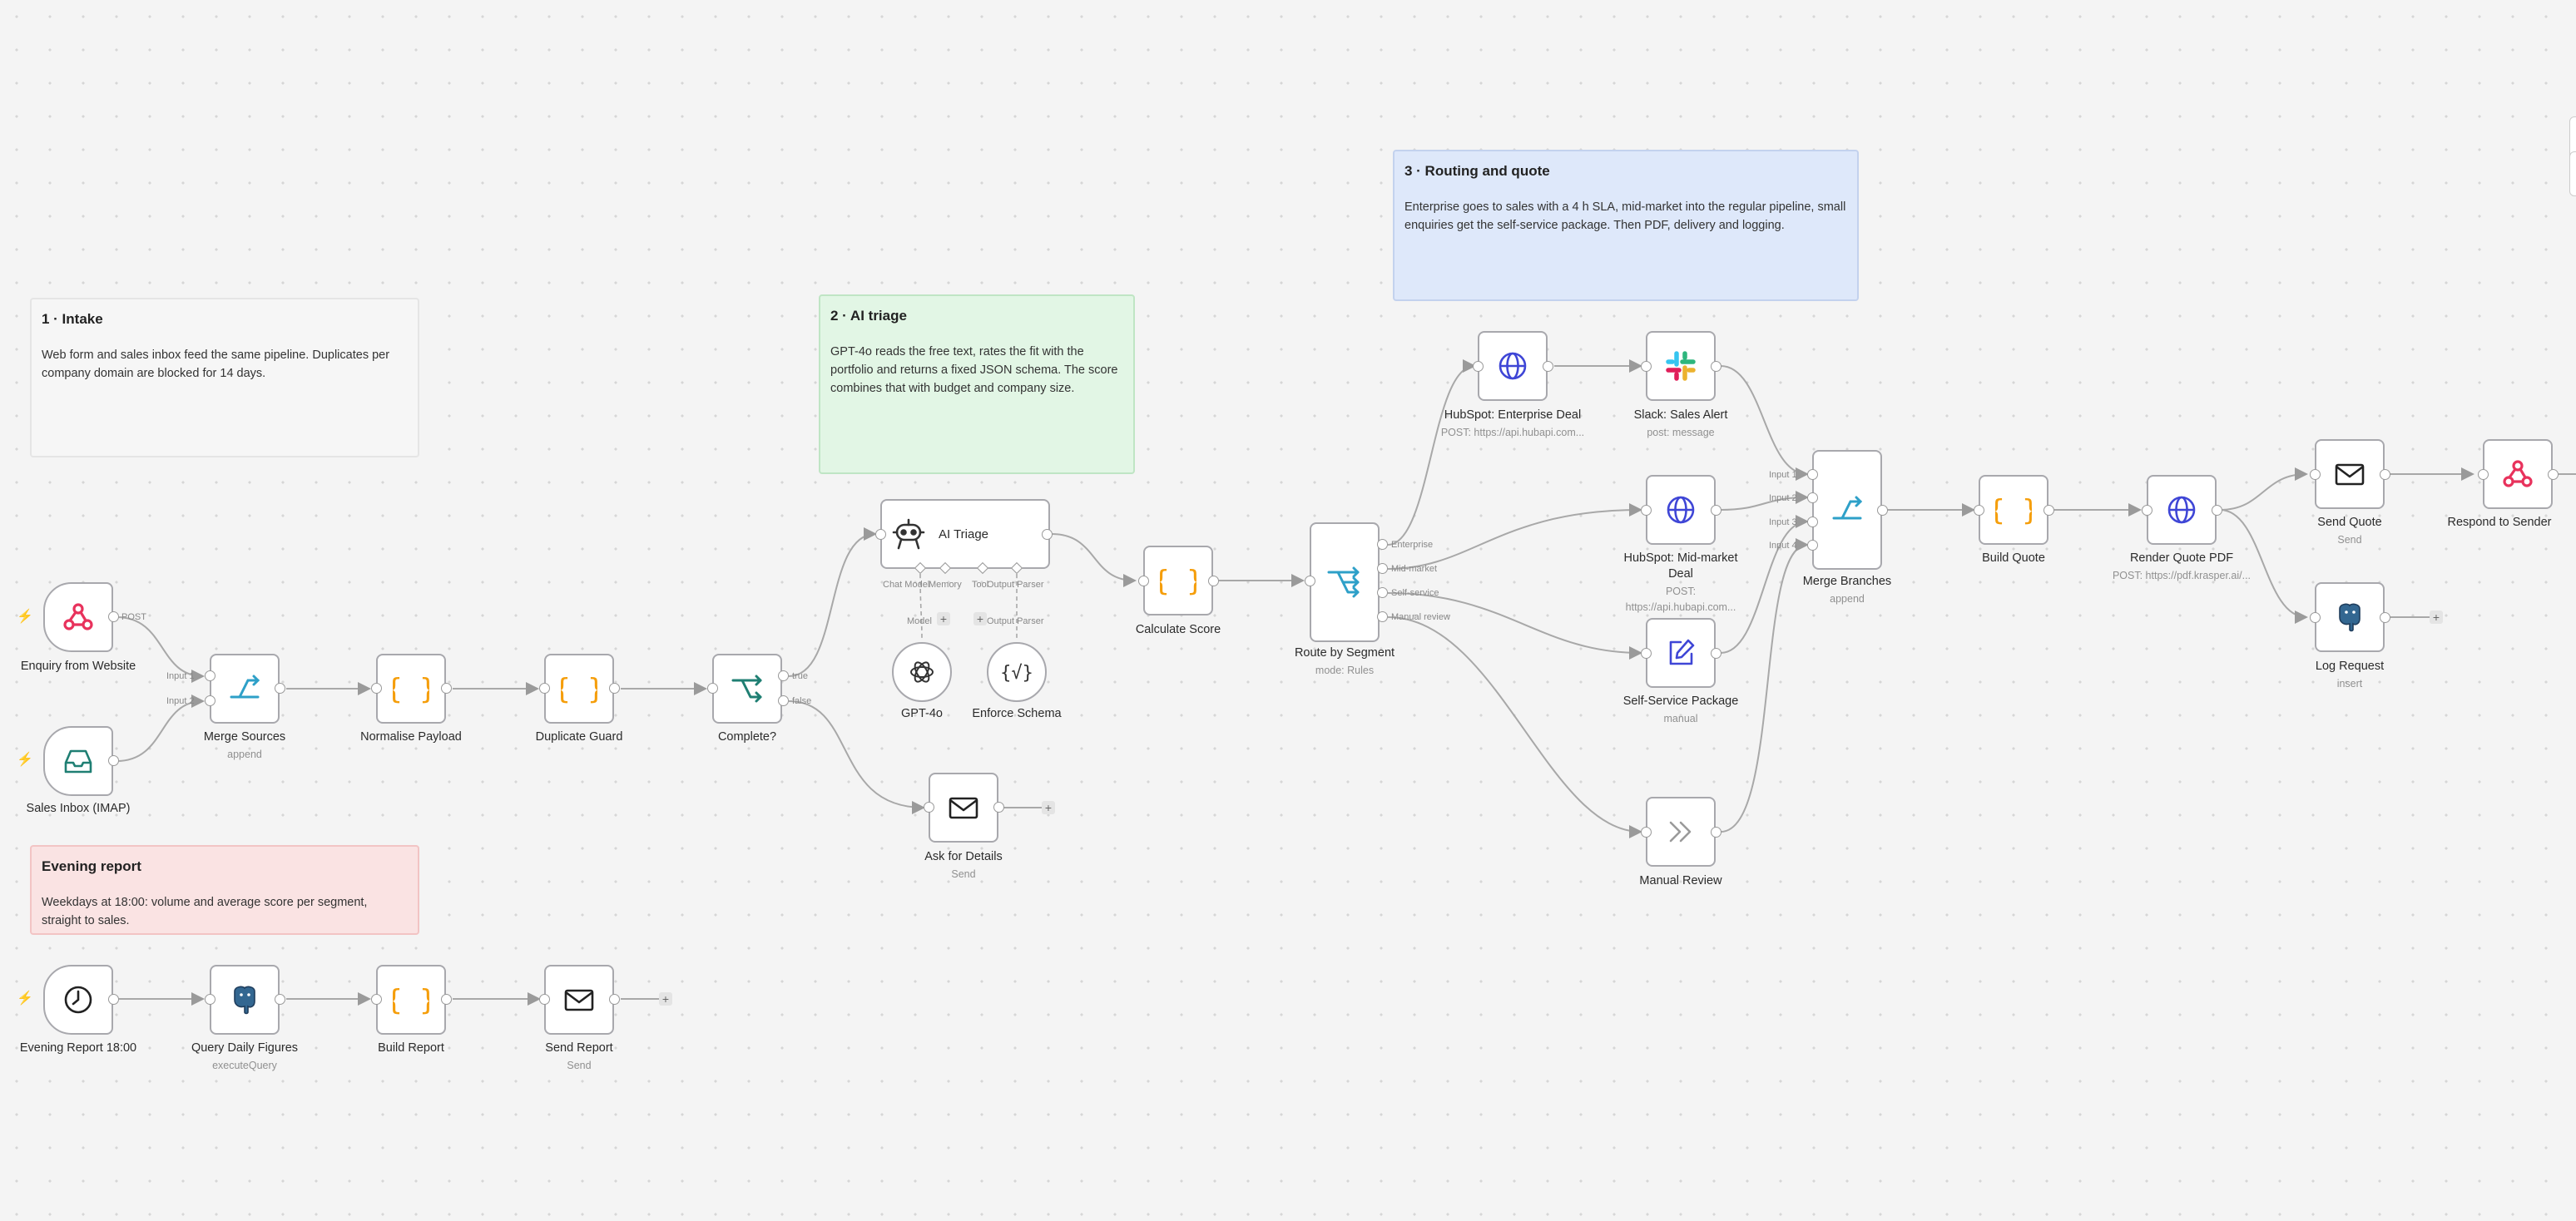 This screenshot has width=2576, height=1221. What do you see at coordinates (78, 761) in the screenshot?
I see `node-sales-inbox-imap` at bounding box center [78, 761].